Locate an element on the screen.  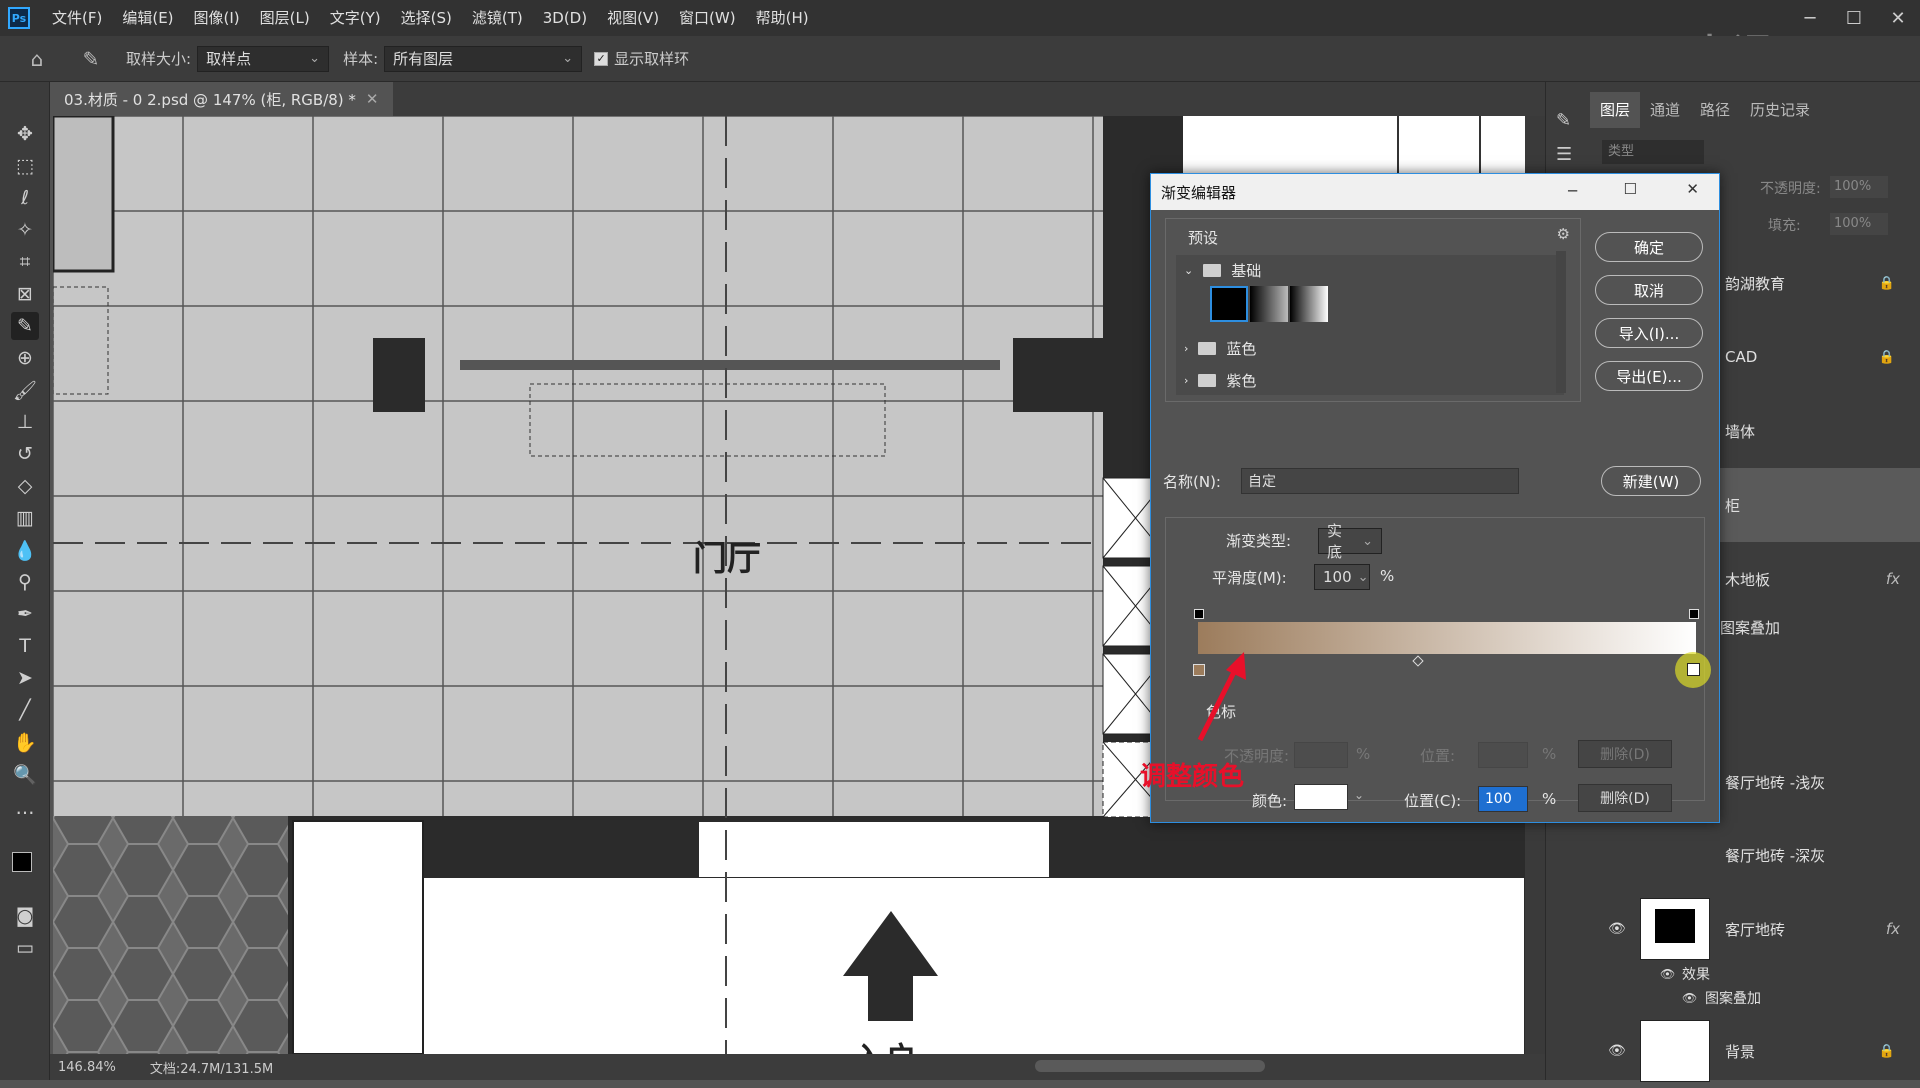
gear-icon: ⚙ is located at coordinates (1563, 234).